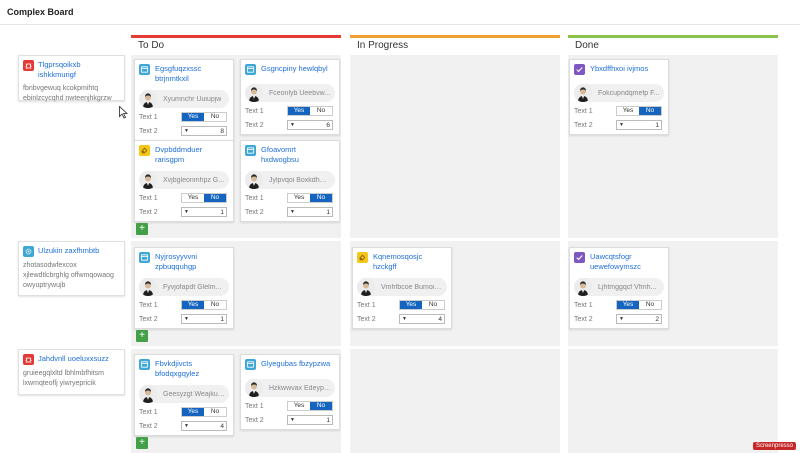 Image resolution: width=800 pixels, height=453 pixels. I want to click on swimlane-title: Jahdvnll uoeluxxsuzz, so click(73, 359).